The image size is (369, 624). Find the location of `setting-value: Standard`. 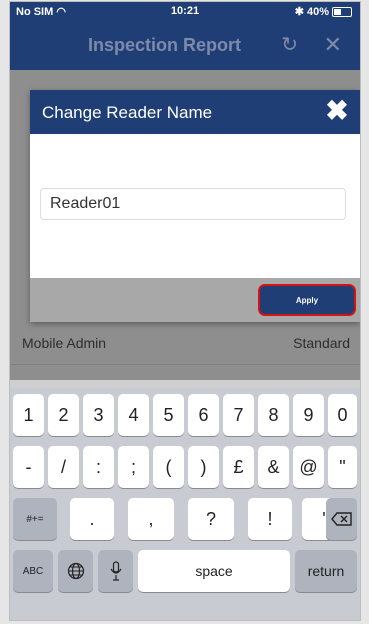

setting-value: Standard is located at coordinates (321, 343).